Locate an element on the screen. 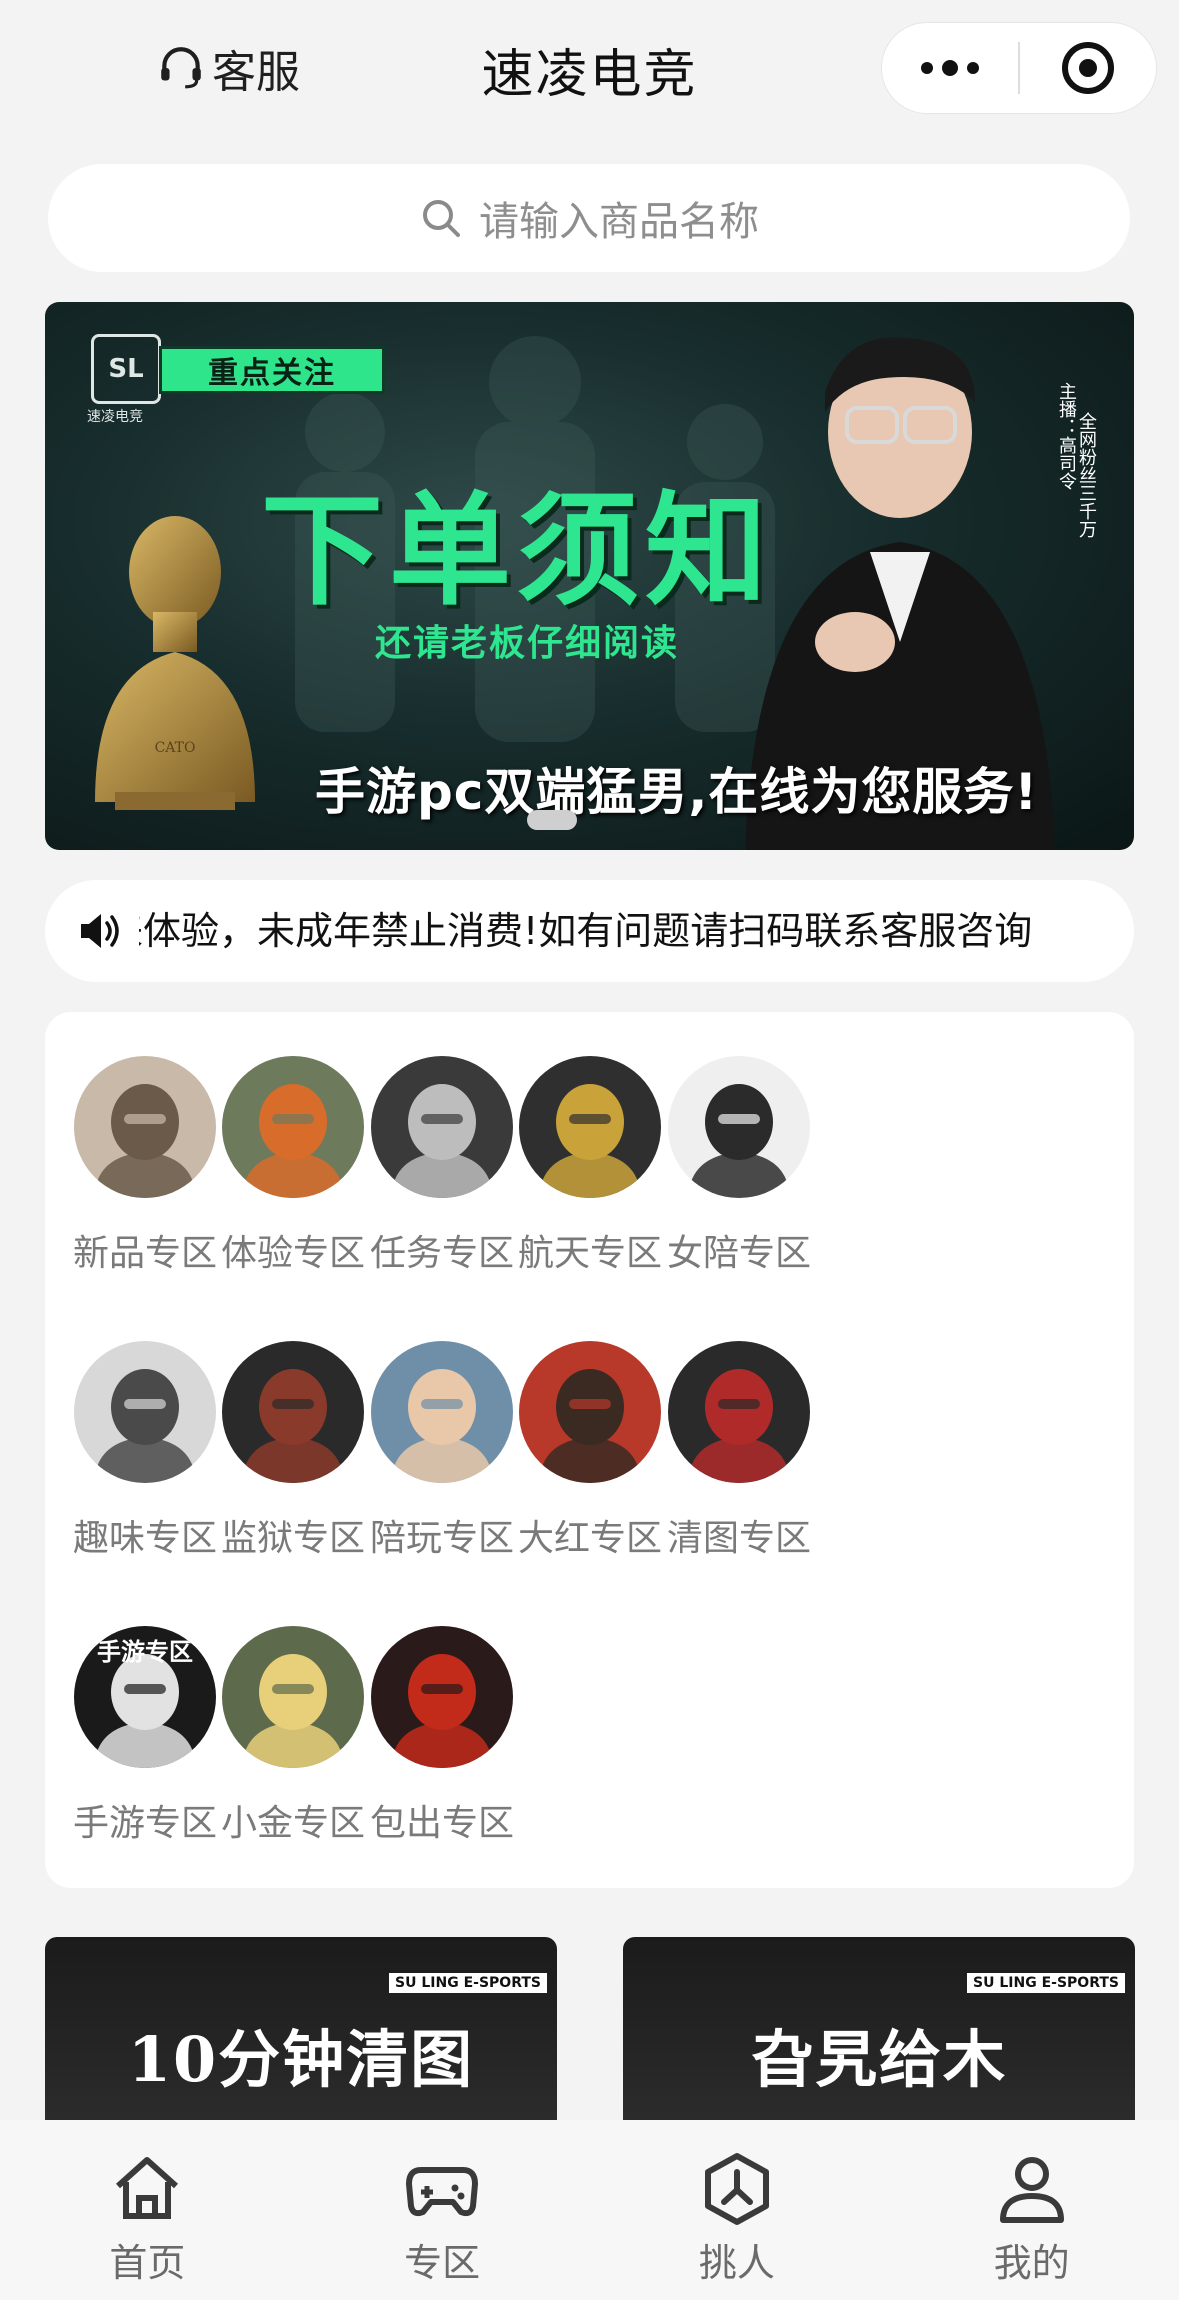 The image size is (1179, 2300). tab-pick: 挑人 is located at coordinates (737, 2210).